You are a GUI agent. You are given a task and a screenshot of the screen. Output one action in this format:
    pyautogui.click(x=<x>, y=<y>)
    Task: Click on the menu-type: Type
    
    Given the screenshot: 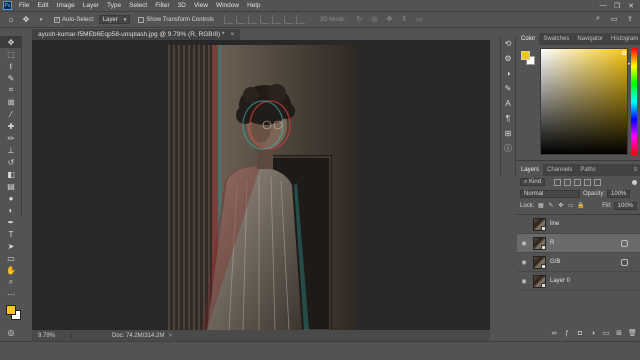 What is the action you would take?
    pyautogui.click(x=114, y=5)
    